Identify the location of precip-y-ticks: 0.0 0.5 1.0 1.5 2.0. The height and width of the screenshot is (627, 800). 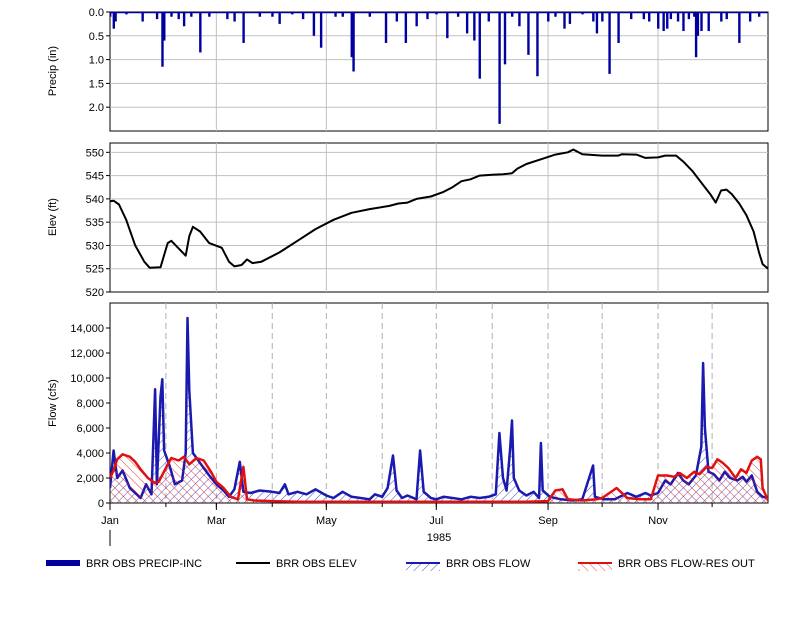
(99, 60).